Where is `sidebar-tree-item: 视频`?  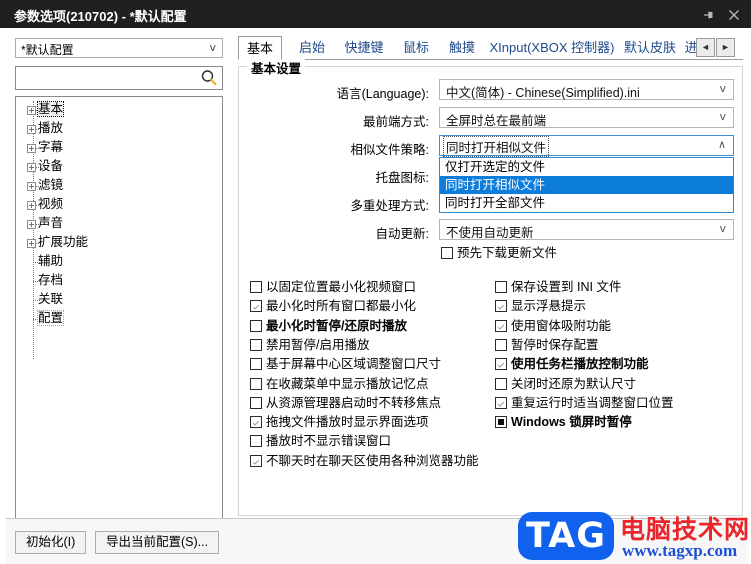 sidebar-tree-item: 视频 is located at coordinates (119, 205).